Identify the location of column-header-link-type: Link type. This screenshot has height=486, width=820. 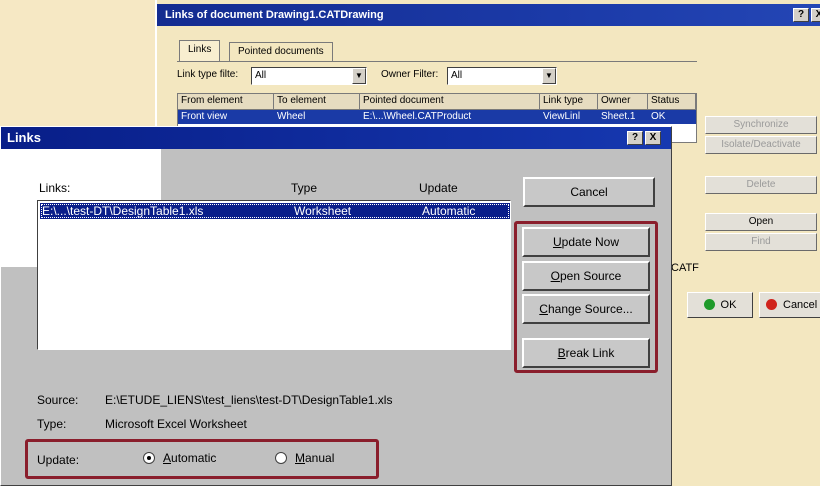
(569, 102).